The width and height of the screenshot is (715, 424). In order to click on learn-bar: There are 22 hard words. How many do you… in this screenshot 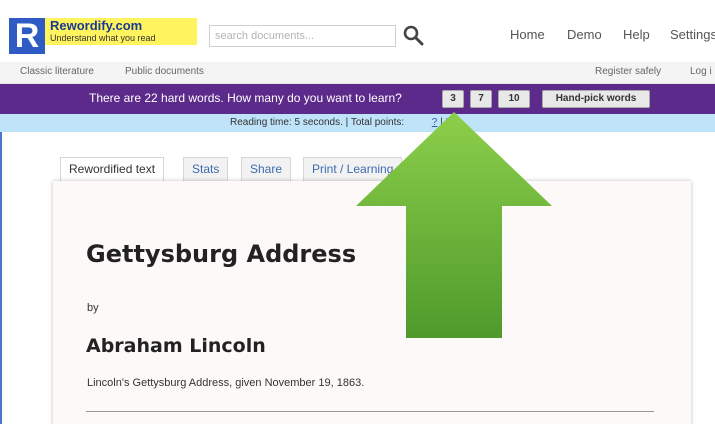, I will do `click(357, 99)`.